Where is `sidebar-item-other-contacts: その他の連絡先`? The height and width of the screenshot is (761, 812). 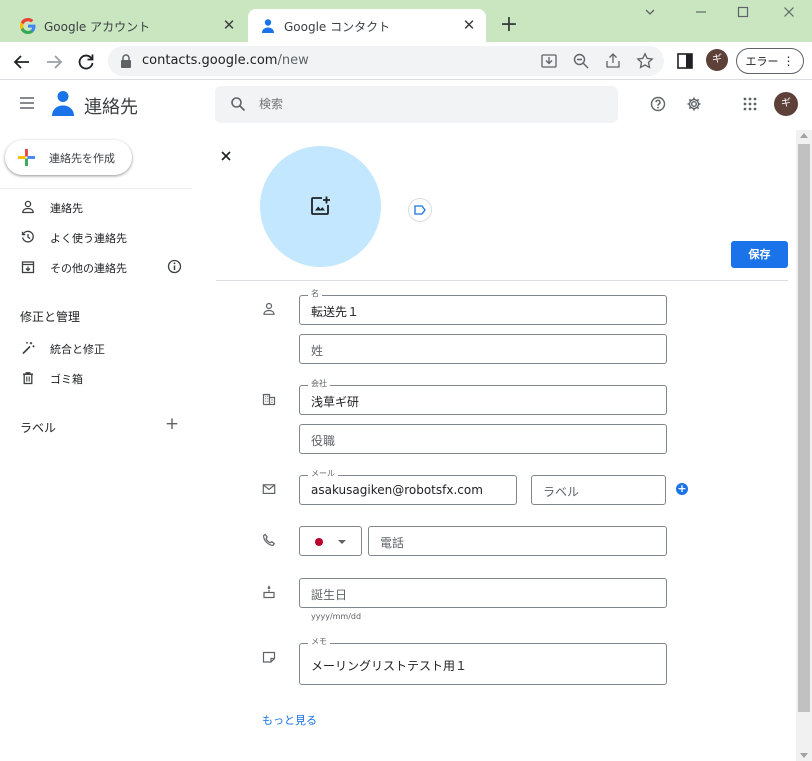
sidebar-item-other-contacts: その他の連絡先 is located at coordinates (96, 268).